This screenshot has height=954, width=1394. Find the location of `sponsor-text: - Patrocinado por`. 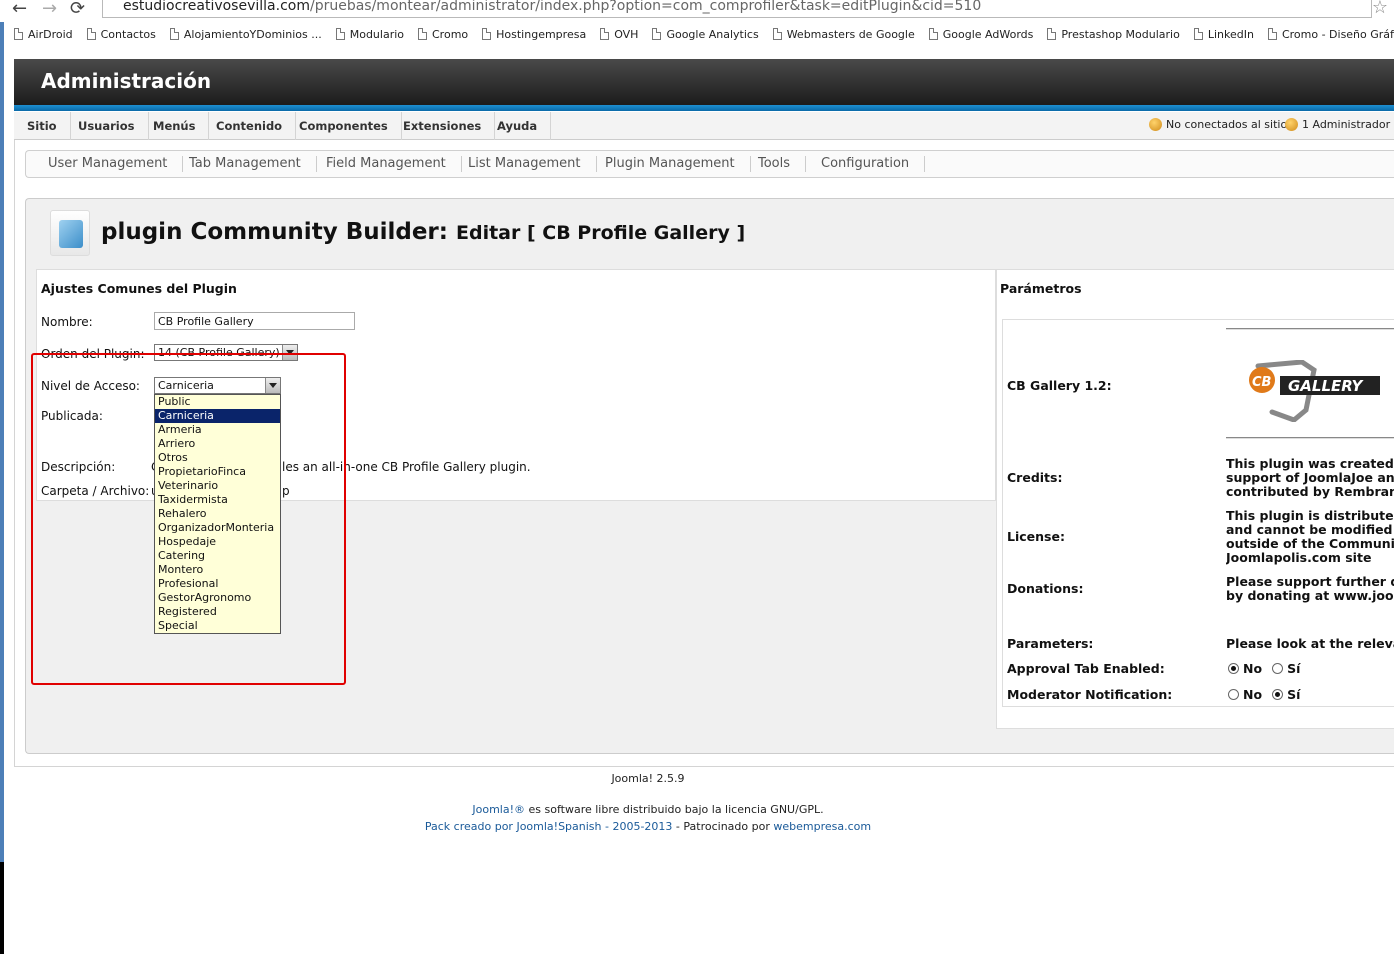

sponsor-text: - Patrocinado por is located at coordinates (723, 826).